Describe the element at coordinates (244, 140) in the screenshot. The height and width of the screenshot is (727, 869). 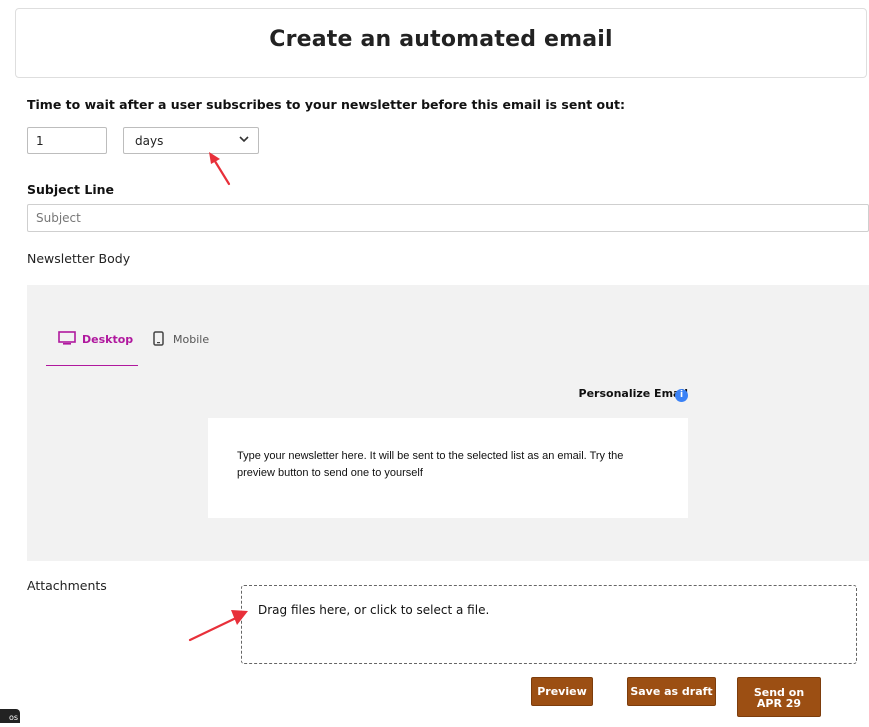
I see `chevron-down-icon` at that location.